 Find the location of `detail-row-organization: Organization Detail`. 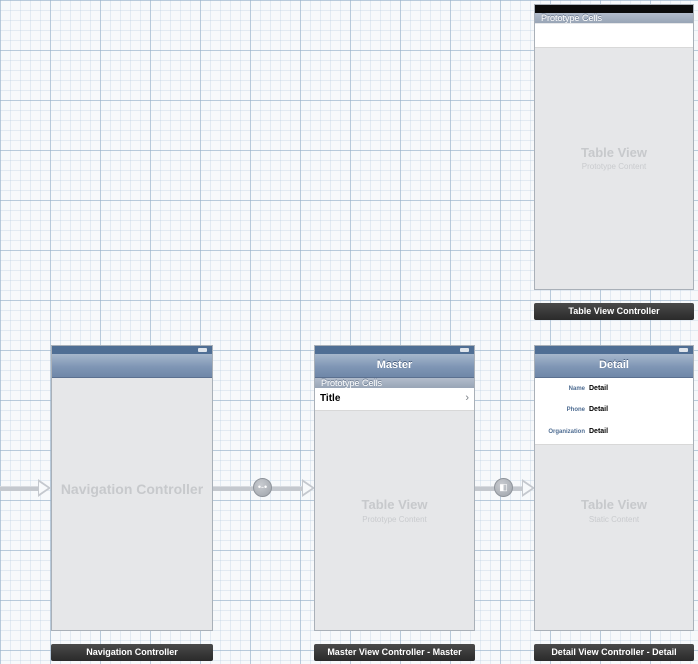

detail-row-organization: Organization Detail is located at coordinates (614, 433).